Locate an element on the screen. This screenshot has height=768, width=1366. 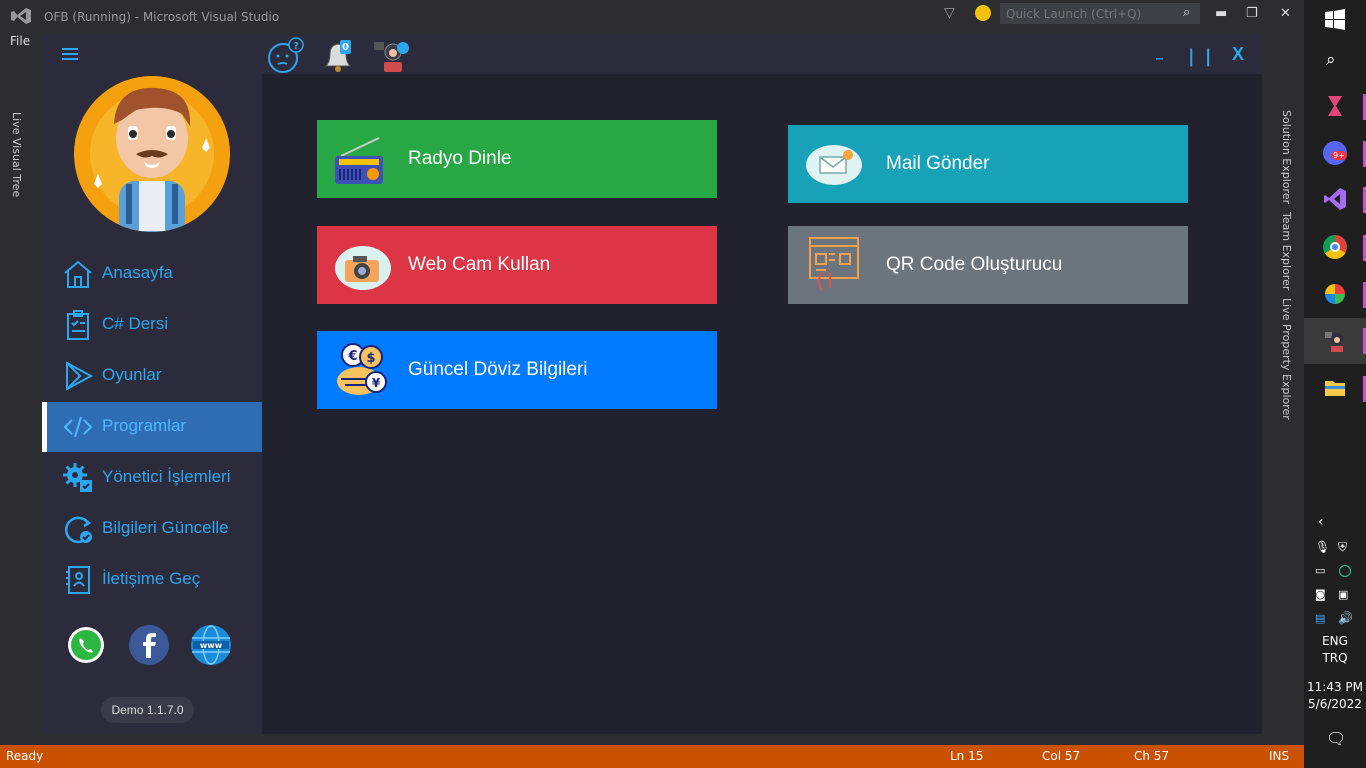
feedback-smiley-icon is located at coordinates (983, 13).